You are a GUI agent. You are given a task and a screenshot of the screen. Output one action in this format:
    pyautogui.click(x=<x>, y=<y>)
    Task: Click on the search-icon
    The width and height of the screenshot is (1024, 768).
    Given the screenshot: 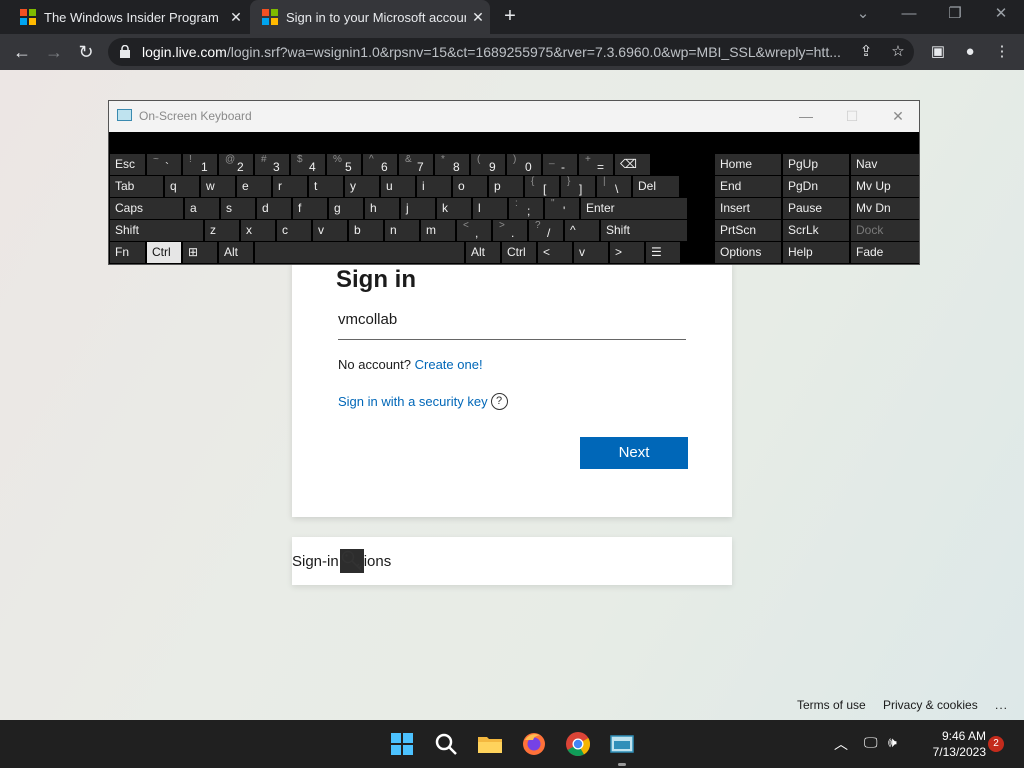 What is the action you would take?
    pyautogui.click(x=446, y=744)
    